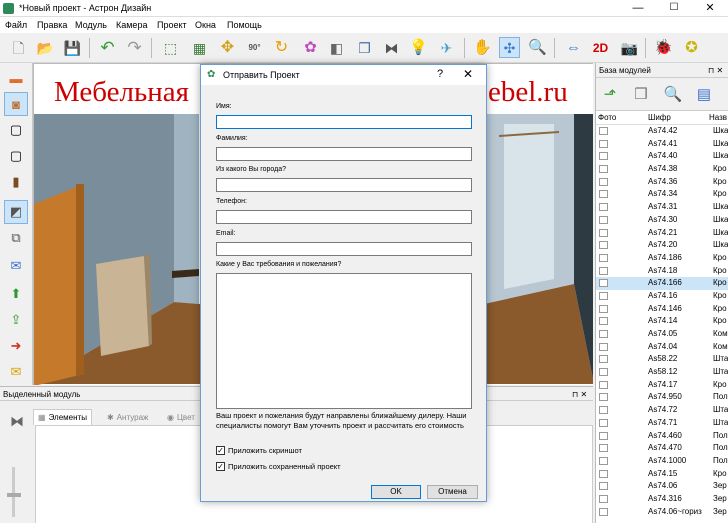  What do you see at coordinates (62, 417) in the screenshot?
I see `tab-elements: ▦ Элементы` at bounding box center [62, 417].